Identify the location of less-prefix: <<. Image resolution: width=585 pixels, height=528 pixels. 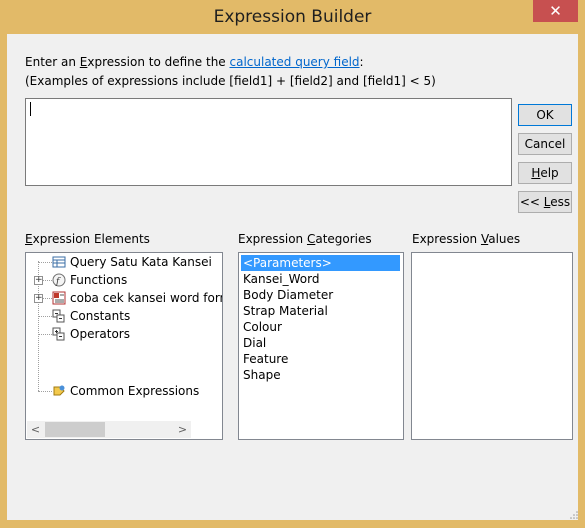
(531, 202).